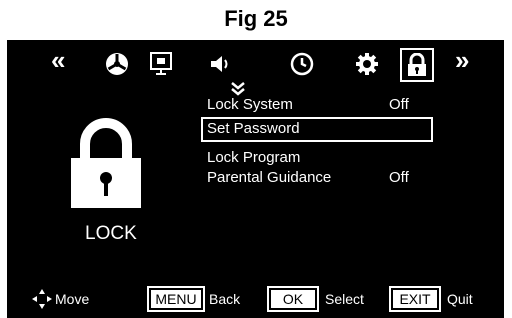  Describe the element at coordinates (117, 64) in the screenshot. I see `picture-icon` at that location.